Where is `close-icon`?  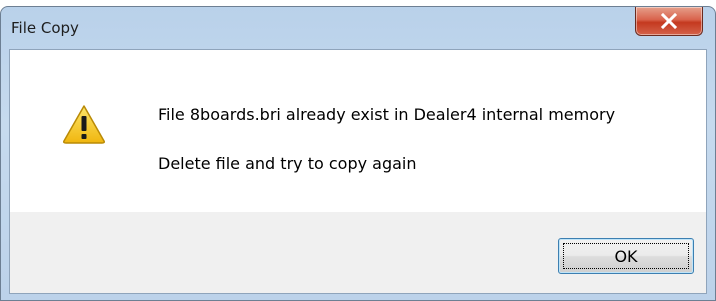
close-icon is located at coordinates (669, 21).